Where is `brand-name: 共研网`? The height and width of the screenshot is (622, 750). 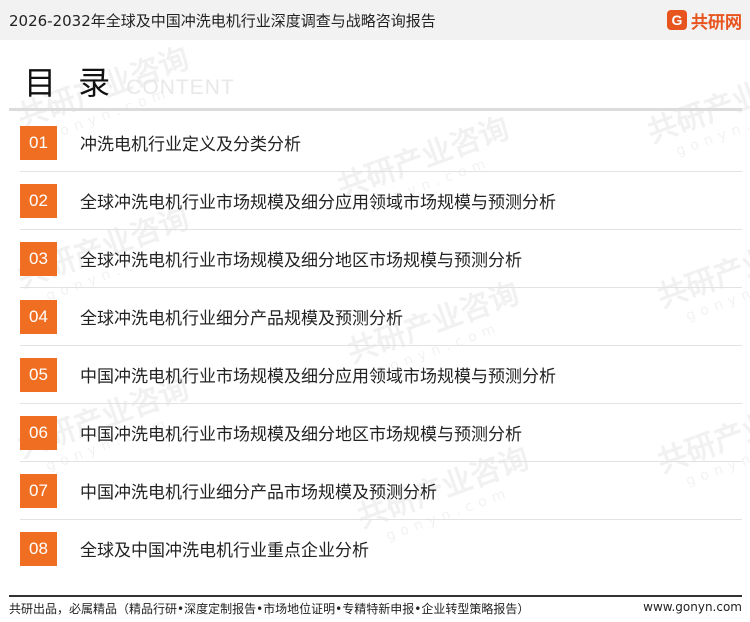
brand-name: 共研网 is located at coordinates (716, 22).